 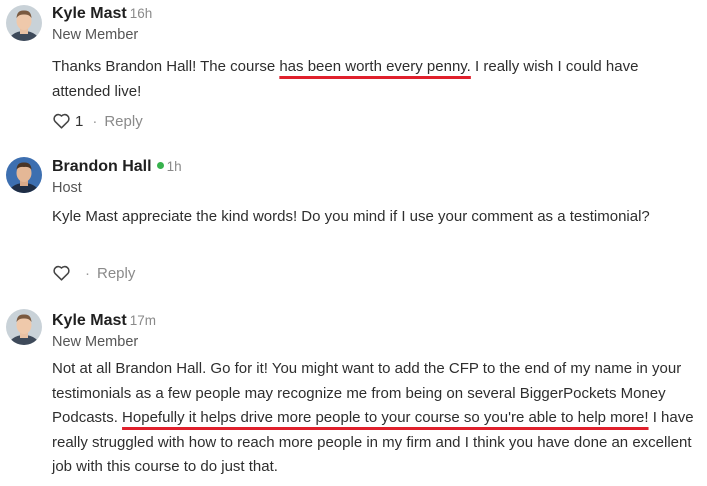 What do you see at coordinates (67, 188) in the screenshot?
I see `member-role: Host` at bounding box center [67, 188].